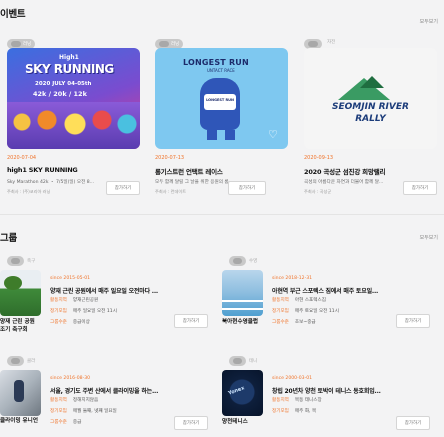 The height and width of the screenshot is (437, 444). I want to click on event-title: 2020 곡성군 섬진강 희망랠리, so click(344, 171).